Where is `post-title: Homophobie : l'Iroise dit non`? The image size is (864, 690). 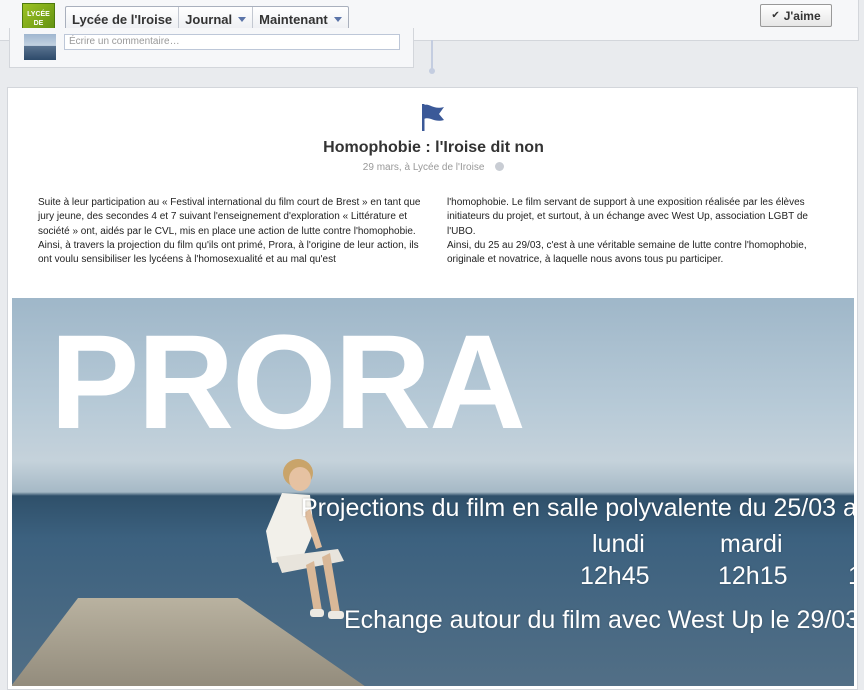 post-title: Homophobie : l'Iroise dit non is located at coordinates (433, 147).